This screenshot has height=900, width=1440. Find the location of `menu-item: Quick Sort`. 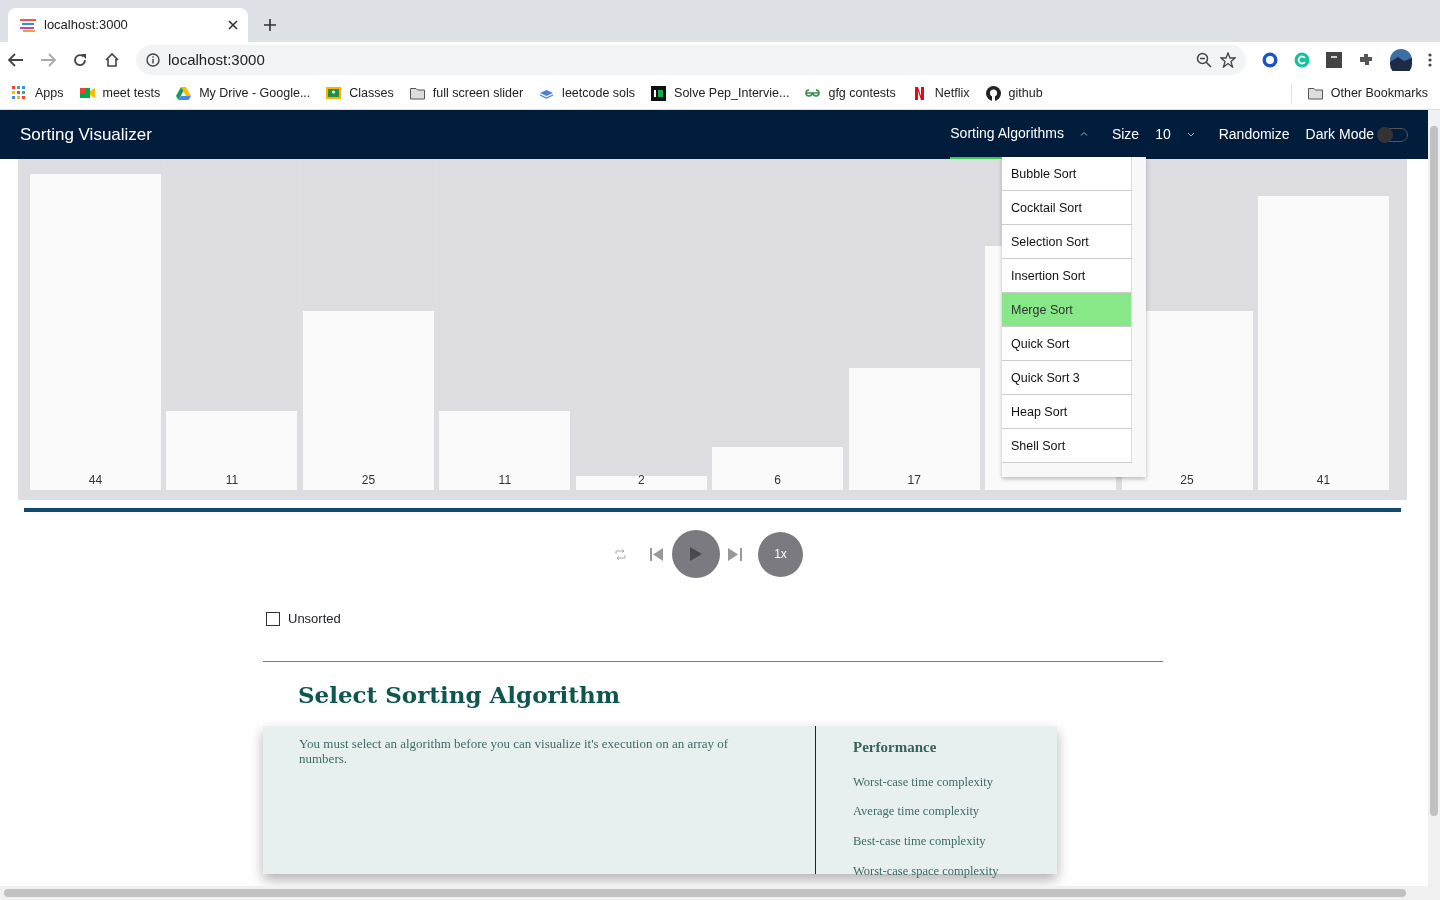

menu-item: Quick Sort is located at coordinates (1067, 344).